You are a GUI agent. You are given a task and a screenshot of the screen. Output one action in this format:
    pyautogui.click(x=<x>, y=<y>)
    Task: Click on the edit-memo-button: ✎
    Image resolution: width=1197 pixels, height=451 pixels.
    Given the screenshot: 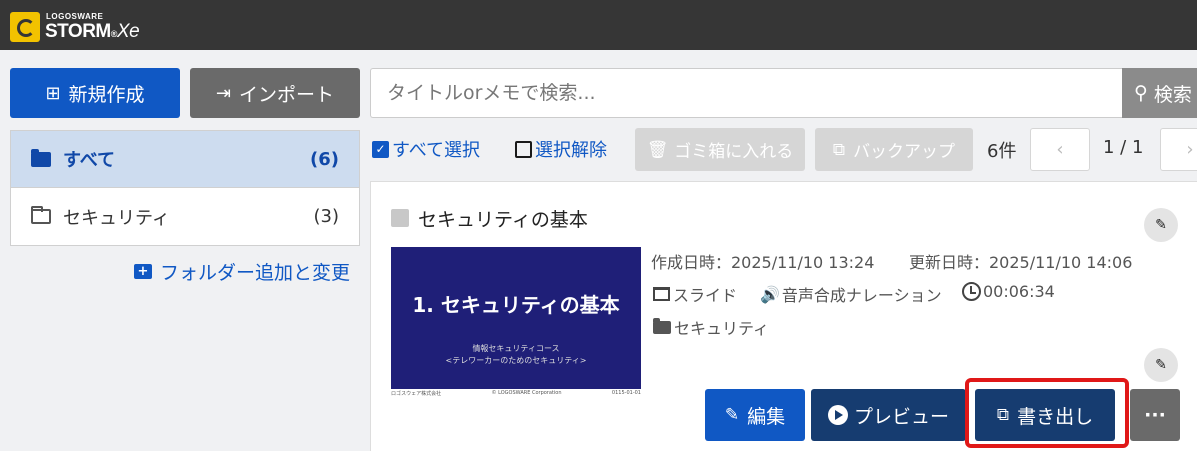 What is the action you would take?
    pyautogui.click(x=1161, y=365)
    